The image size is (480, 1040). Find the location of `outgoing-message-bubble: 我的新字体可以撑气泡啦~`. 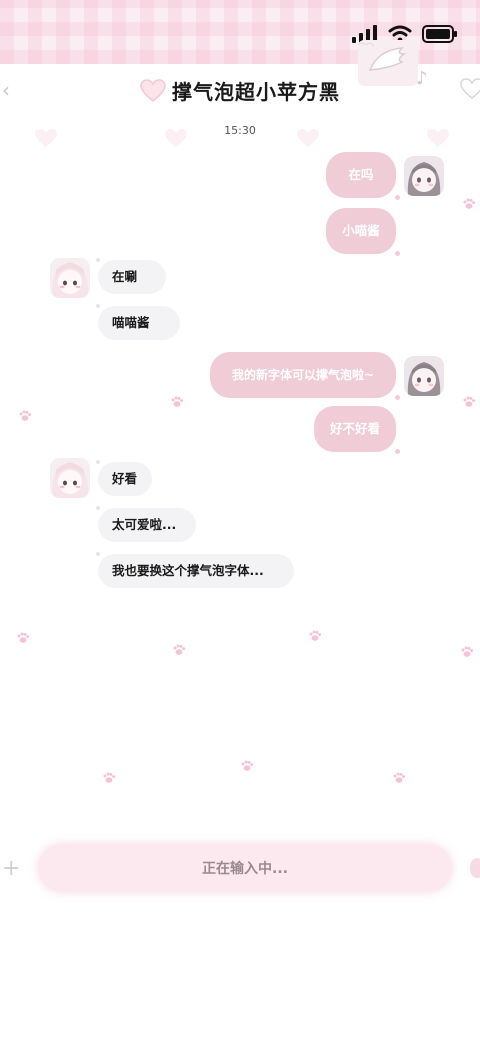

outgoing-message-bubble: 我的新字体可以撑气泡啦~ is located at coordinates (305, 376).